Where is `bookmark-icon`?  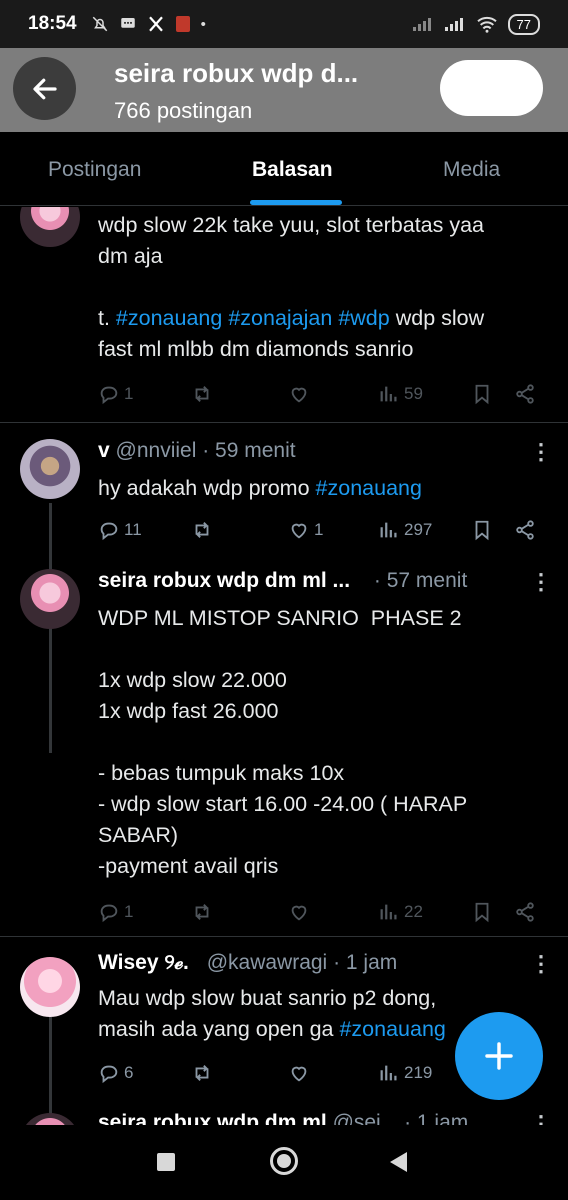
bookmark-icon is located at coordinates (482, 394).